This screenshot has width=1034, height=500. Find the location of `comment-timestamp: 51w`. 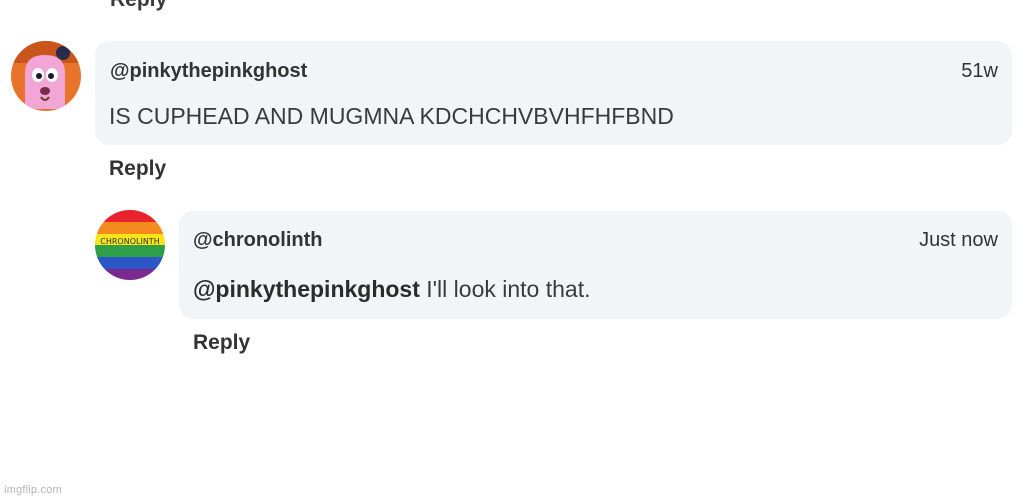

comment-timestamp: 51w is located at coordinates (979, 71).